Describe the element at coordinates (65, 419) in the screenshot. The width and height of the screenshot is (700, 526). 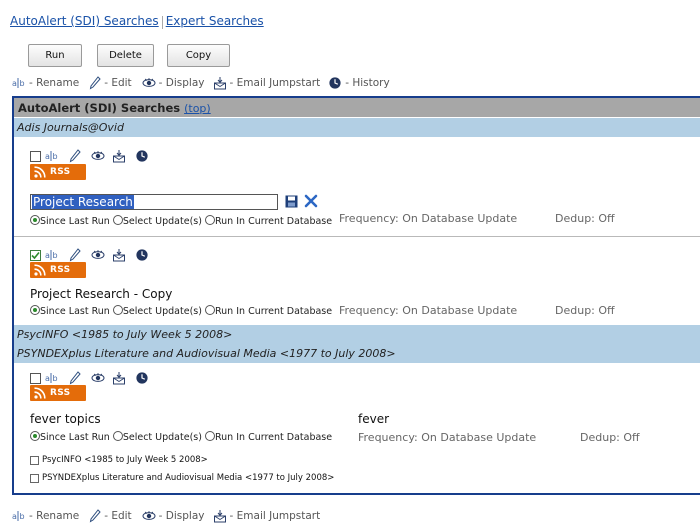
I see `search-name: fever topics` at that location.